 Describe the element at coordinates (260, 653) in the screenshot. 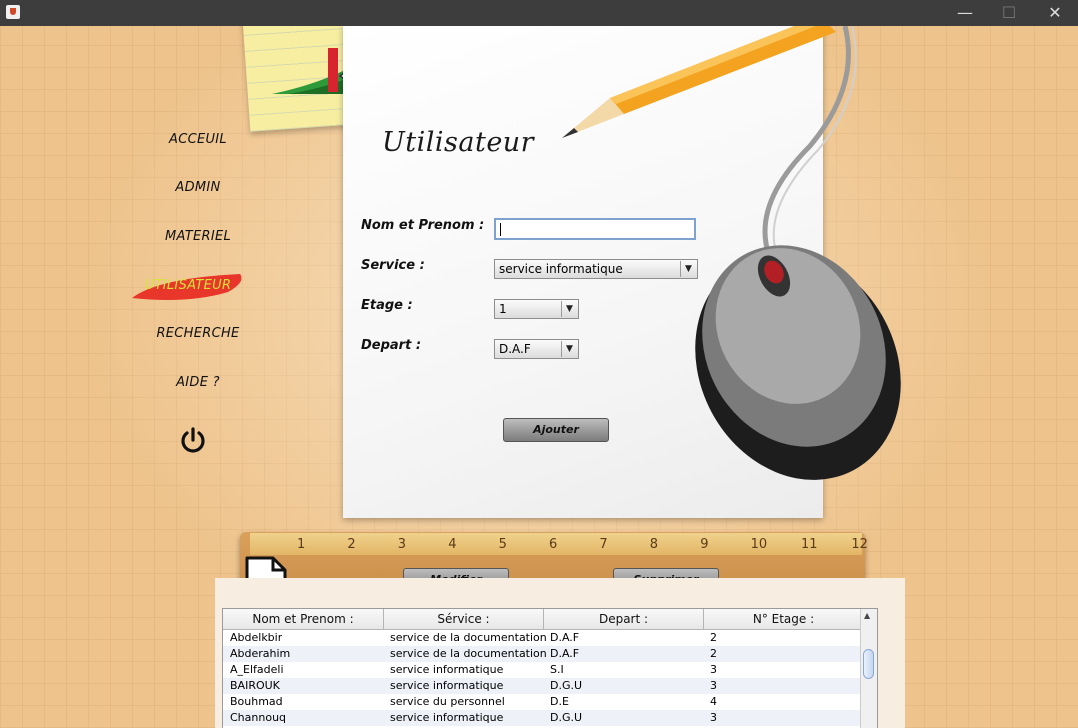

I see `table-cell: Abderahim` at that location.